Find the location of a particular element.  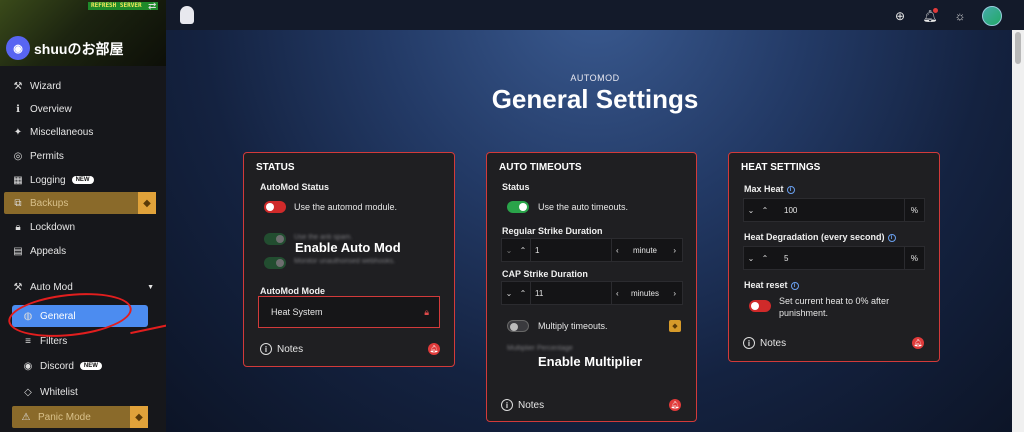

degradation-input: ⌄ ⌃ 5 % is located at coordinates (834, 258).